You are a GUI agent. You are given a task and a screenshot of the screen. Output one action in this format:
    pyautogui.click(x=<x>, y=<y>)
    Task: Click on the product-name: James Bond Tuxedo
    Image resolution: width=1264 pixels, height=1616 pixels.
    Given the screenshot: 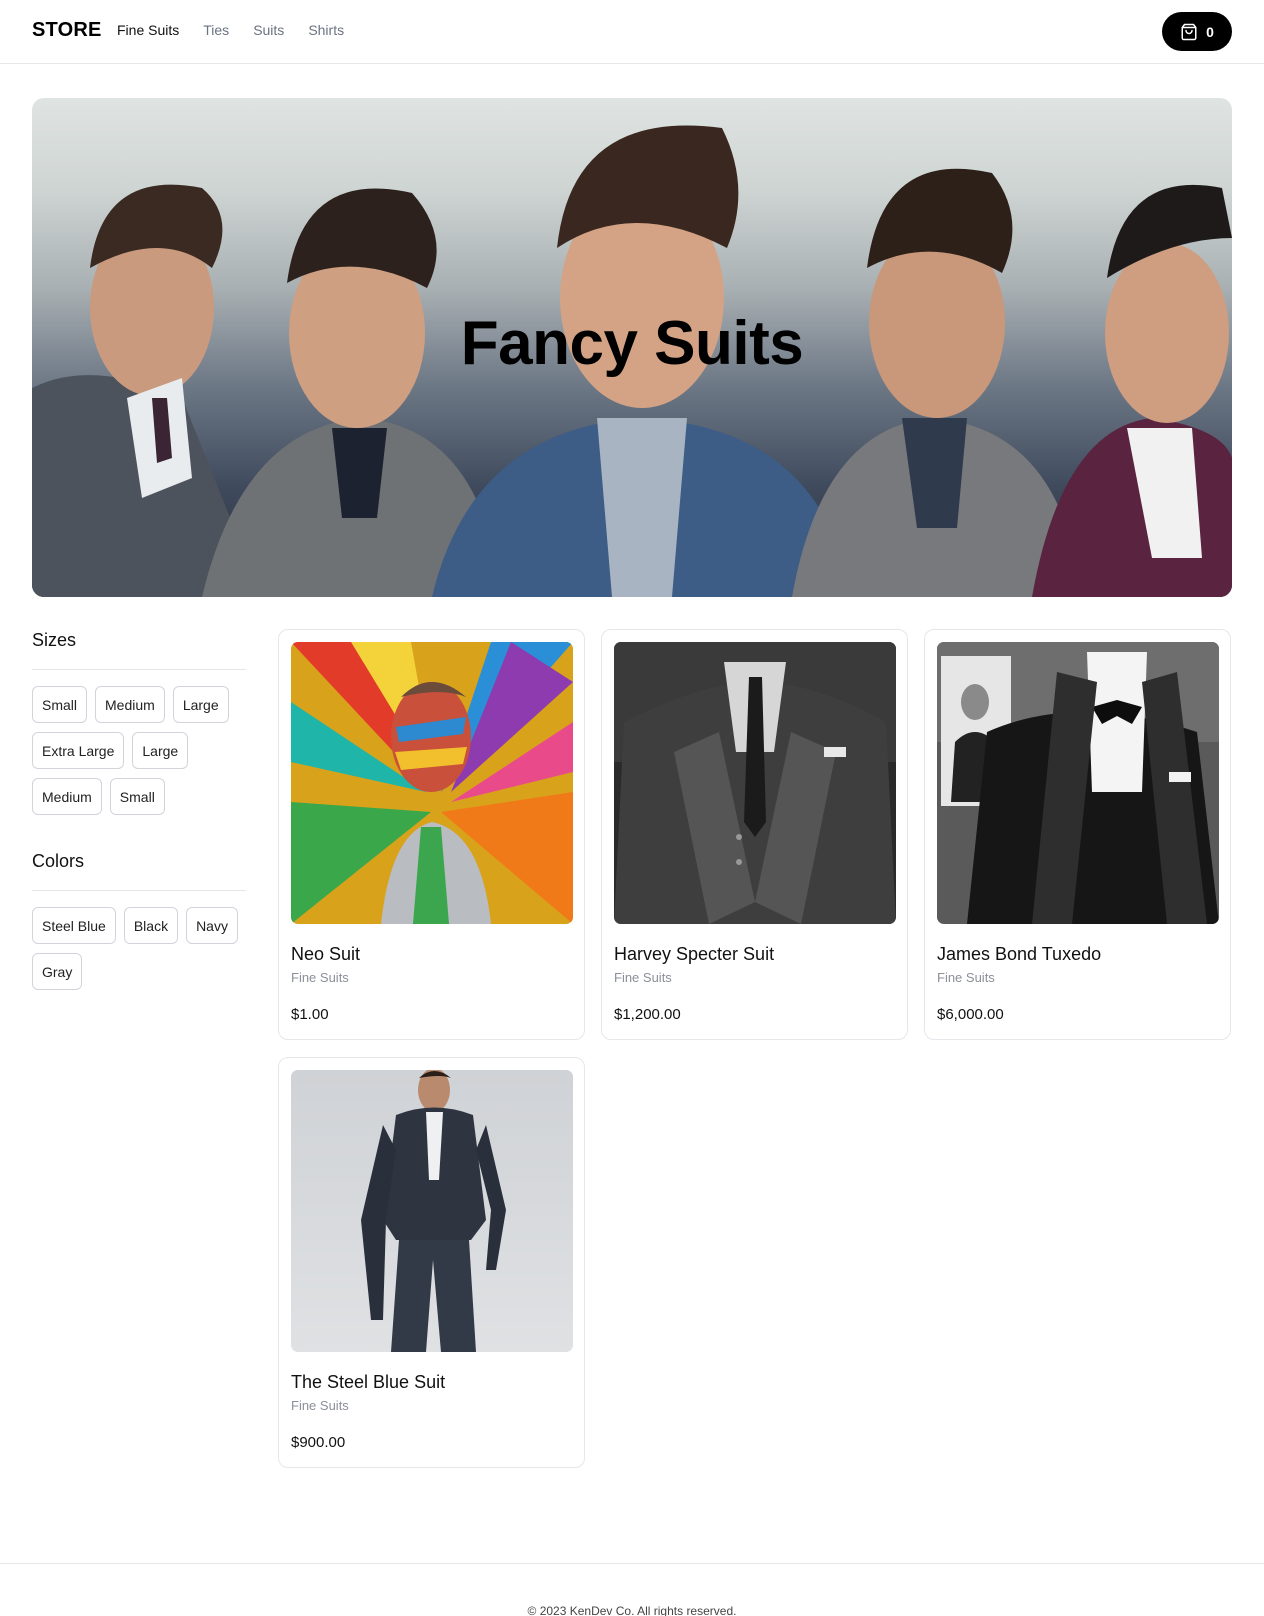 What is the action you would take?
    pyautogui.click(x=1077, y=956)
    